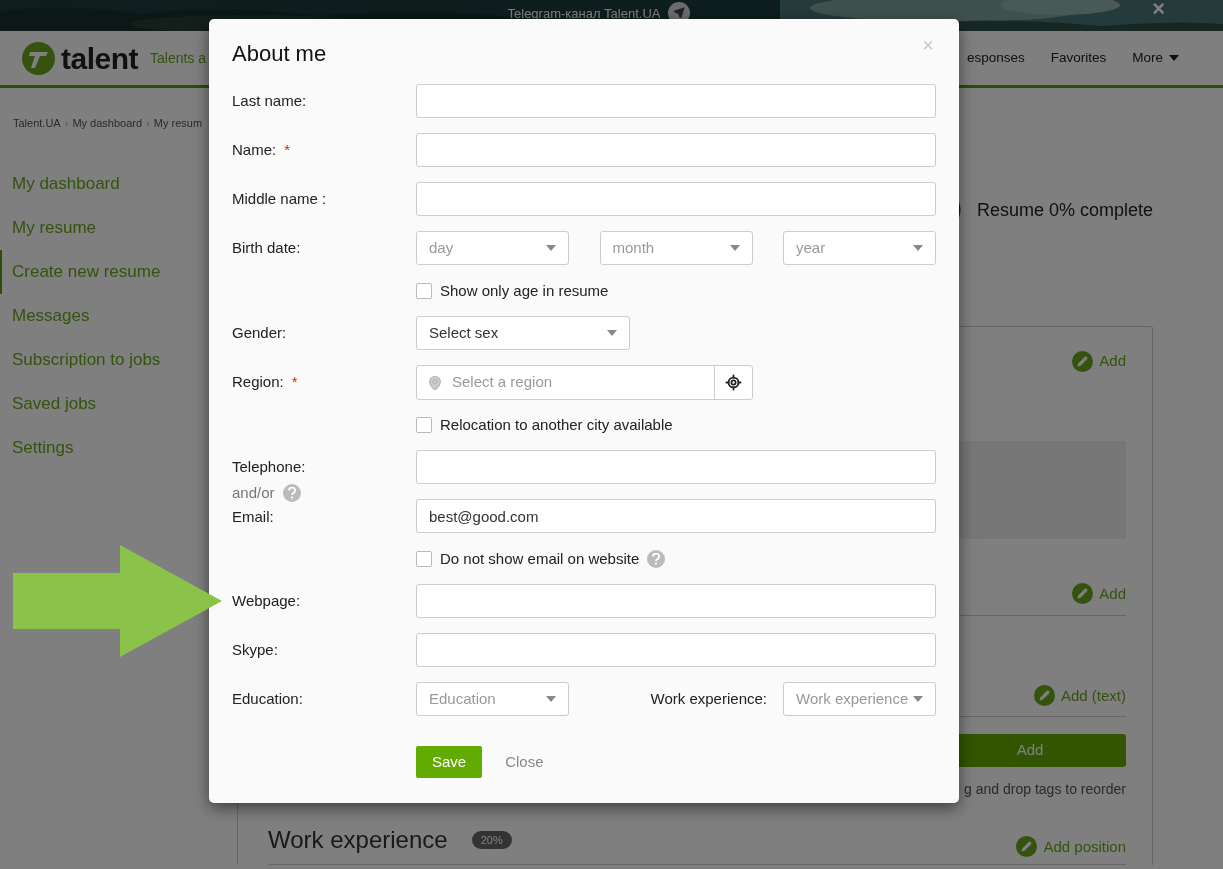 Image resolution: width=1223 pixels, height=869 pixels. I want to click on breadcrumb-link: My dashboard, so click(107, 123).